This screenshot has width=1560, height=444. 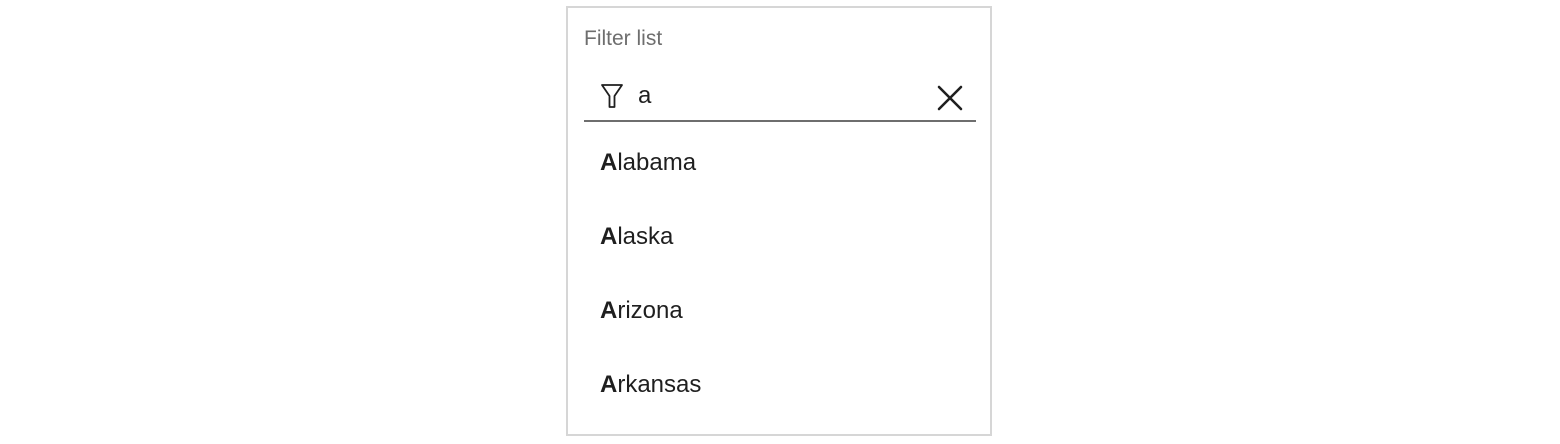 I want to click on filter-input, so click(x=778, y=96).